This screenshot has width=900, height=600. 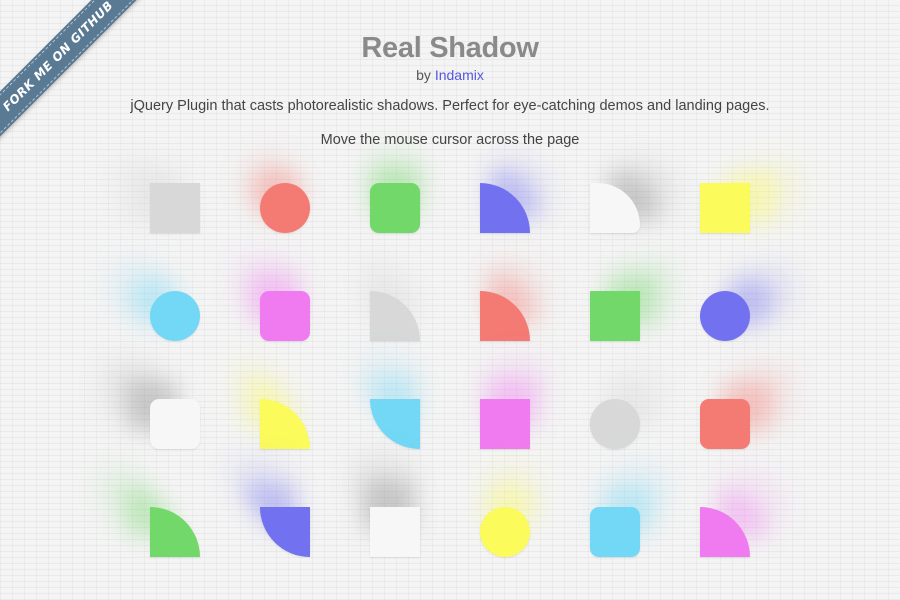 I want to click on shadow-shape-yellow-square, so click(x=725, y=208).